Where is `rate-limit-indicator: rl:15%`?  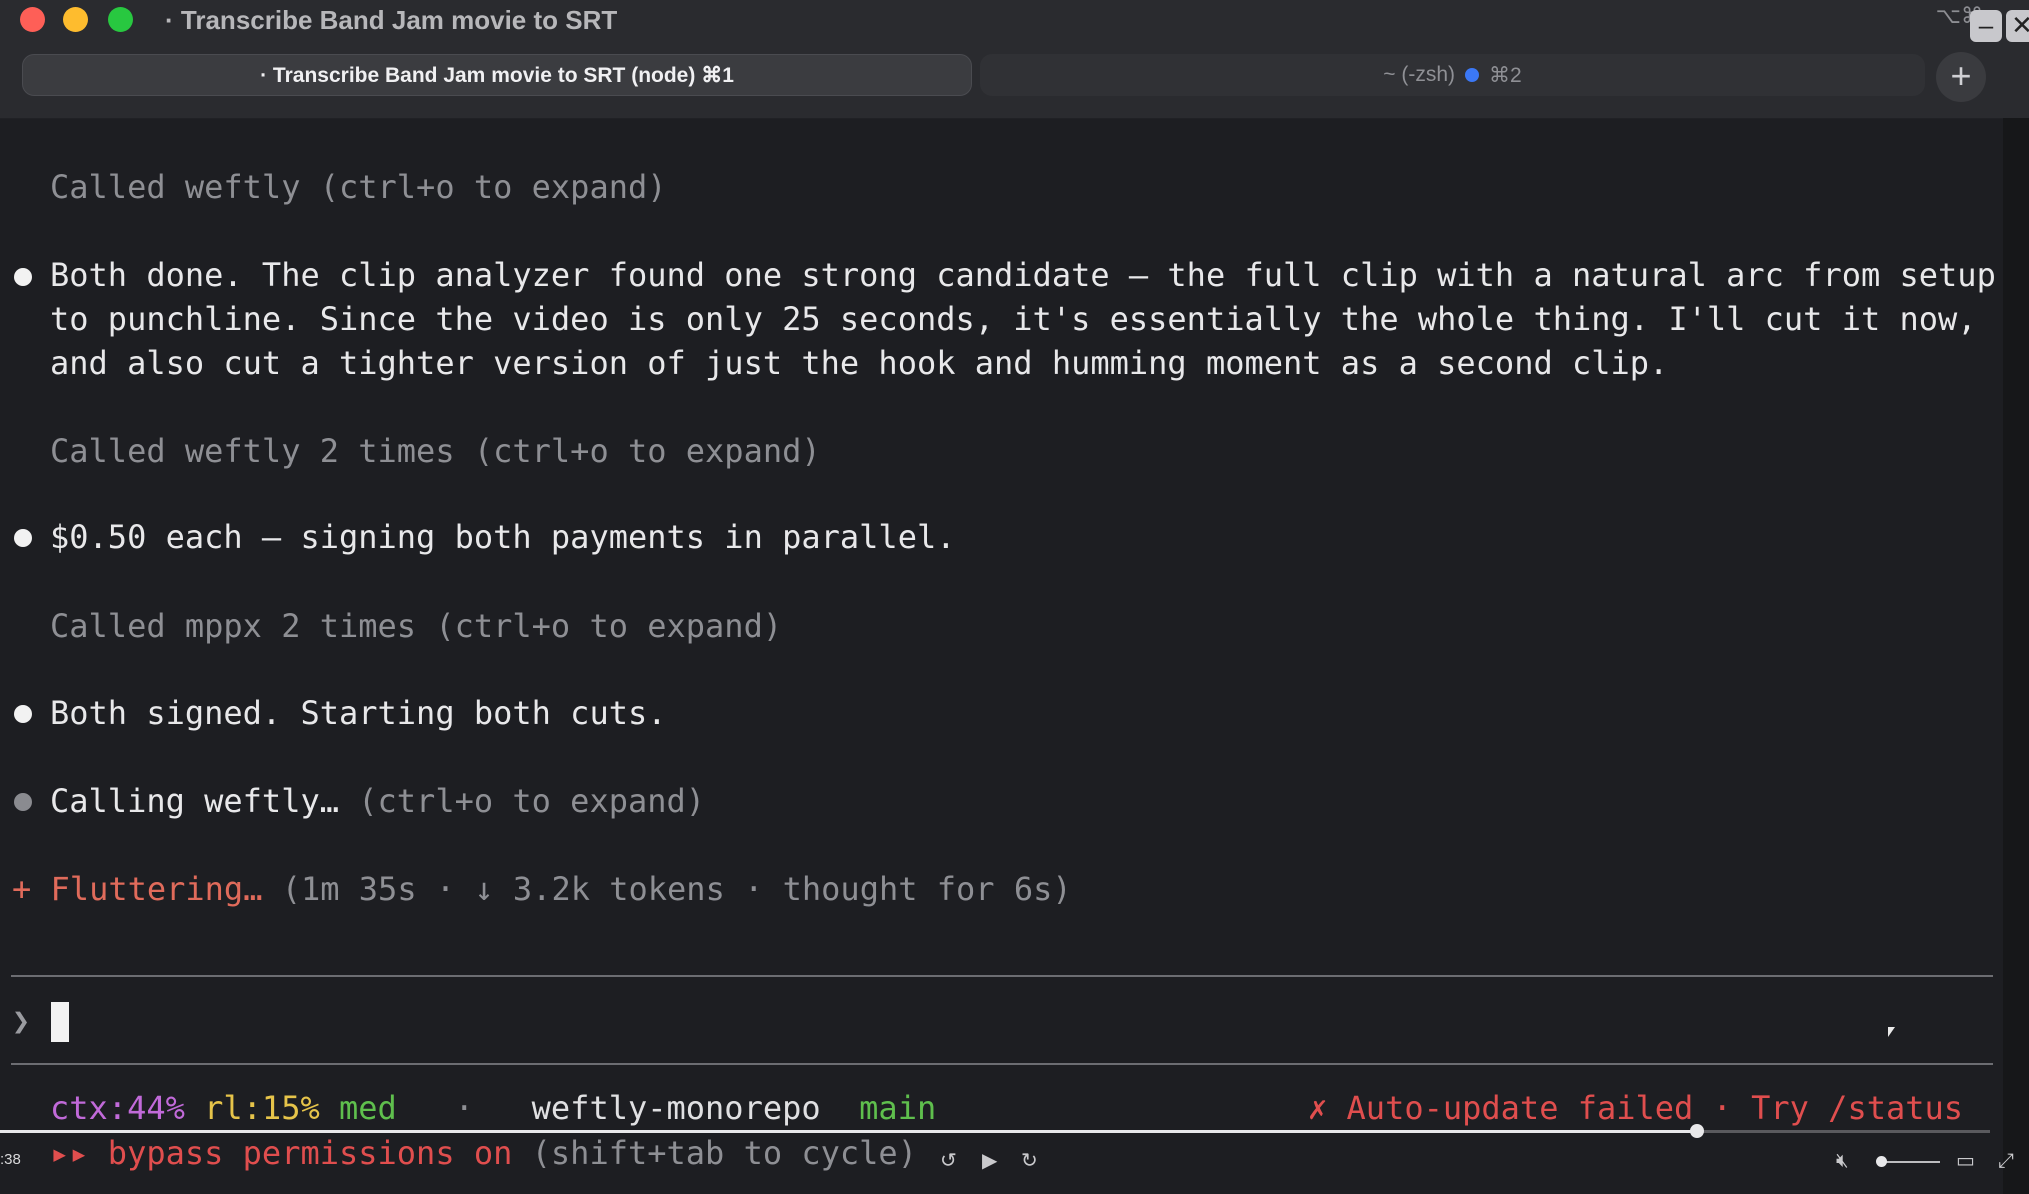
rate-limit-indicator: rl:15% is located at coordinates (262, 1108).